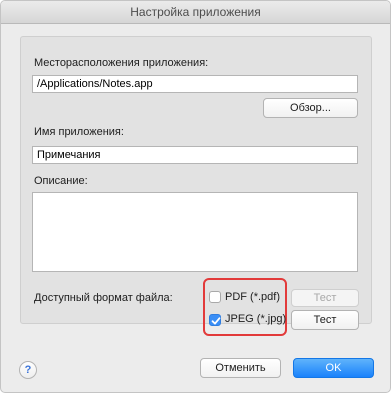 The image size is (391, 393). Describe the element at coordinates (245, 307) in the screenshot. I see `format-highlight` at that location.